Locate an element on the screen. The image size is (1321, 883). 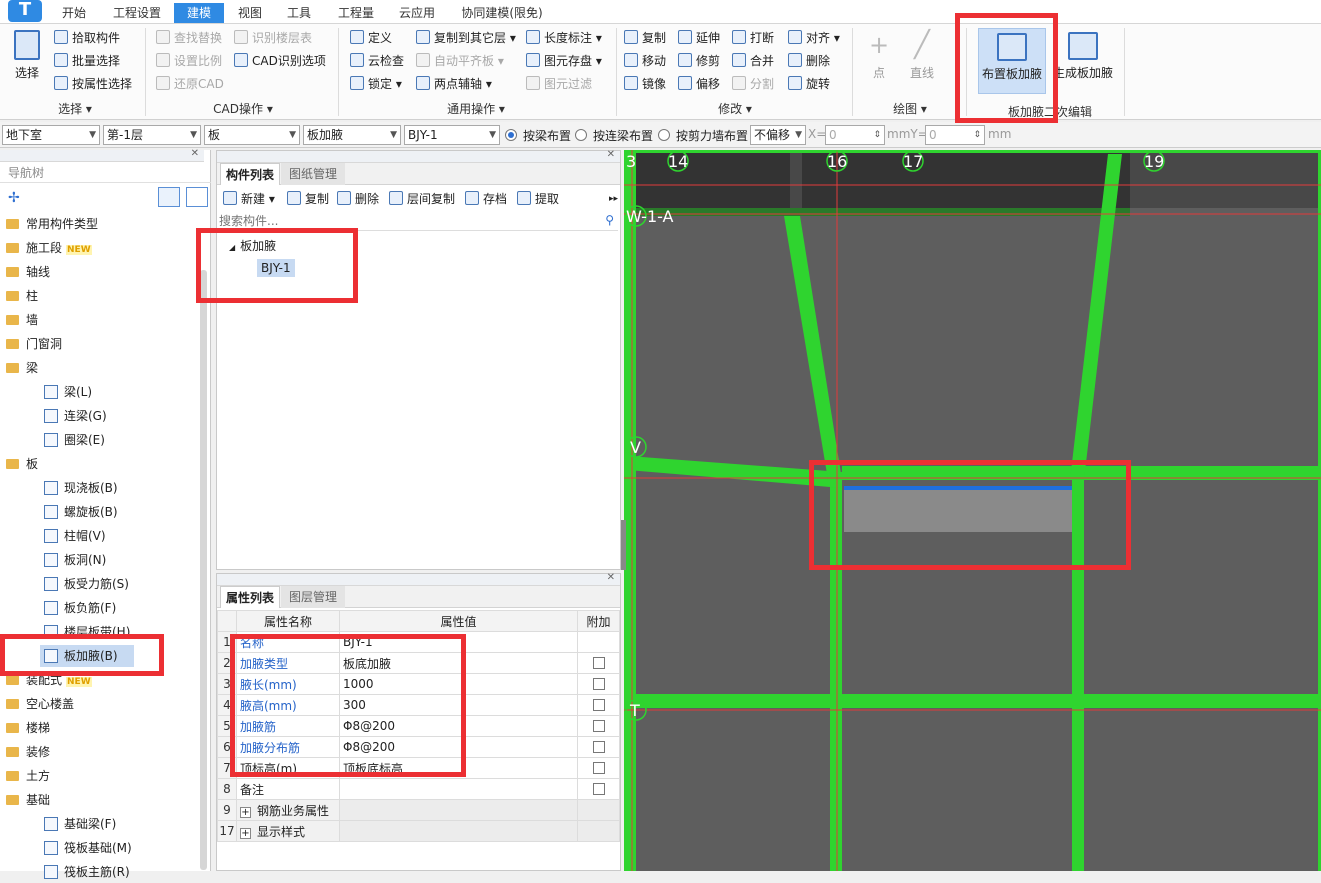
draw-line-button: ╱ 直线 is located at coordinates (922, 55).